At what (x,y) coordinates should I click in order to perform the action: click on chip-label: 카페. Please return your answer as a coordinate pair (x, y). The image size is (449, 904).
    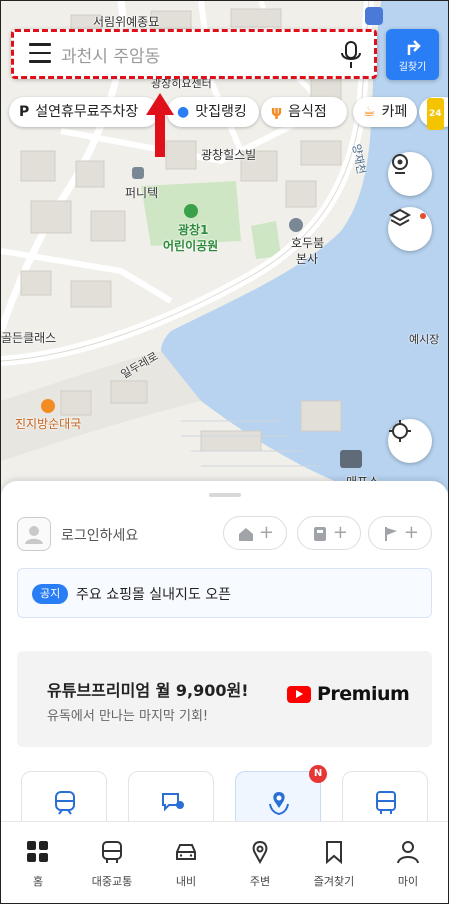
    Looking at the image, I should click on (394, 112).